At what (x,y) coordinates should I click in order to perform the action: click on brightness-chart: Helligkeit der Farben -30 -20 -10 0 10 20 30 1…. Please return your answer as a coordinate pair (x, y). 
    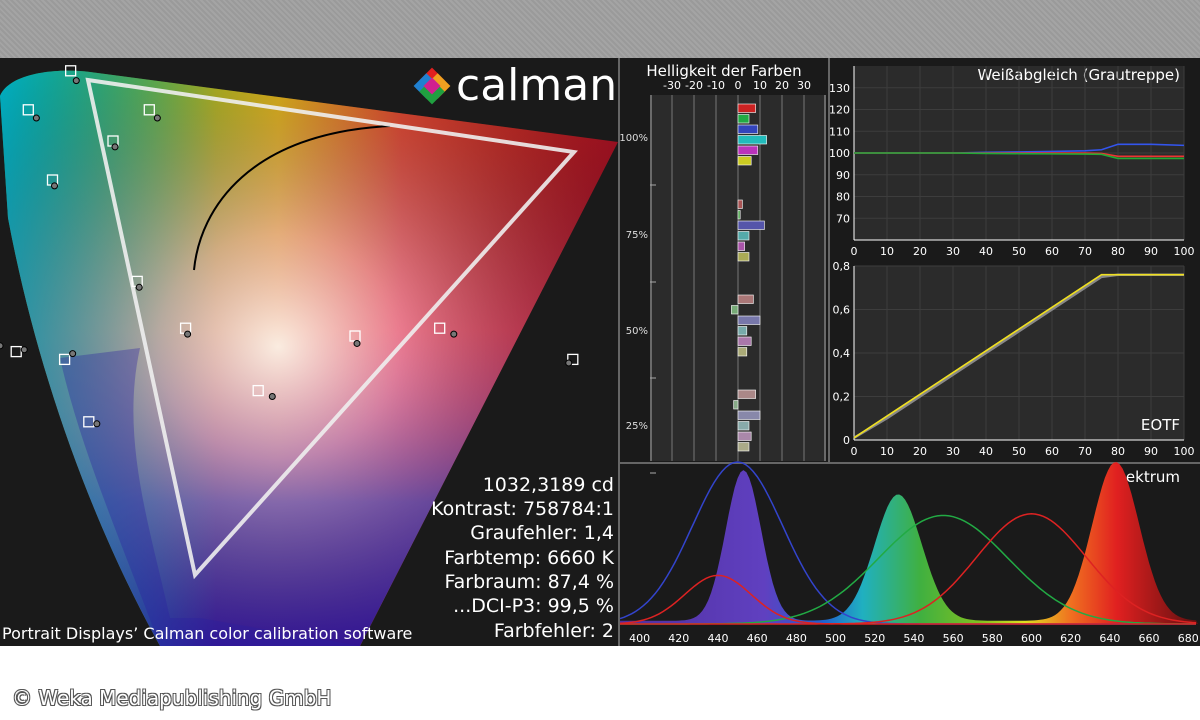
    Looking at the image, I should click on (722, 268).